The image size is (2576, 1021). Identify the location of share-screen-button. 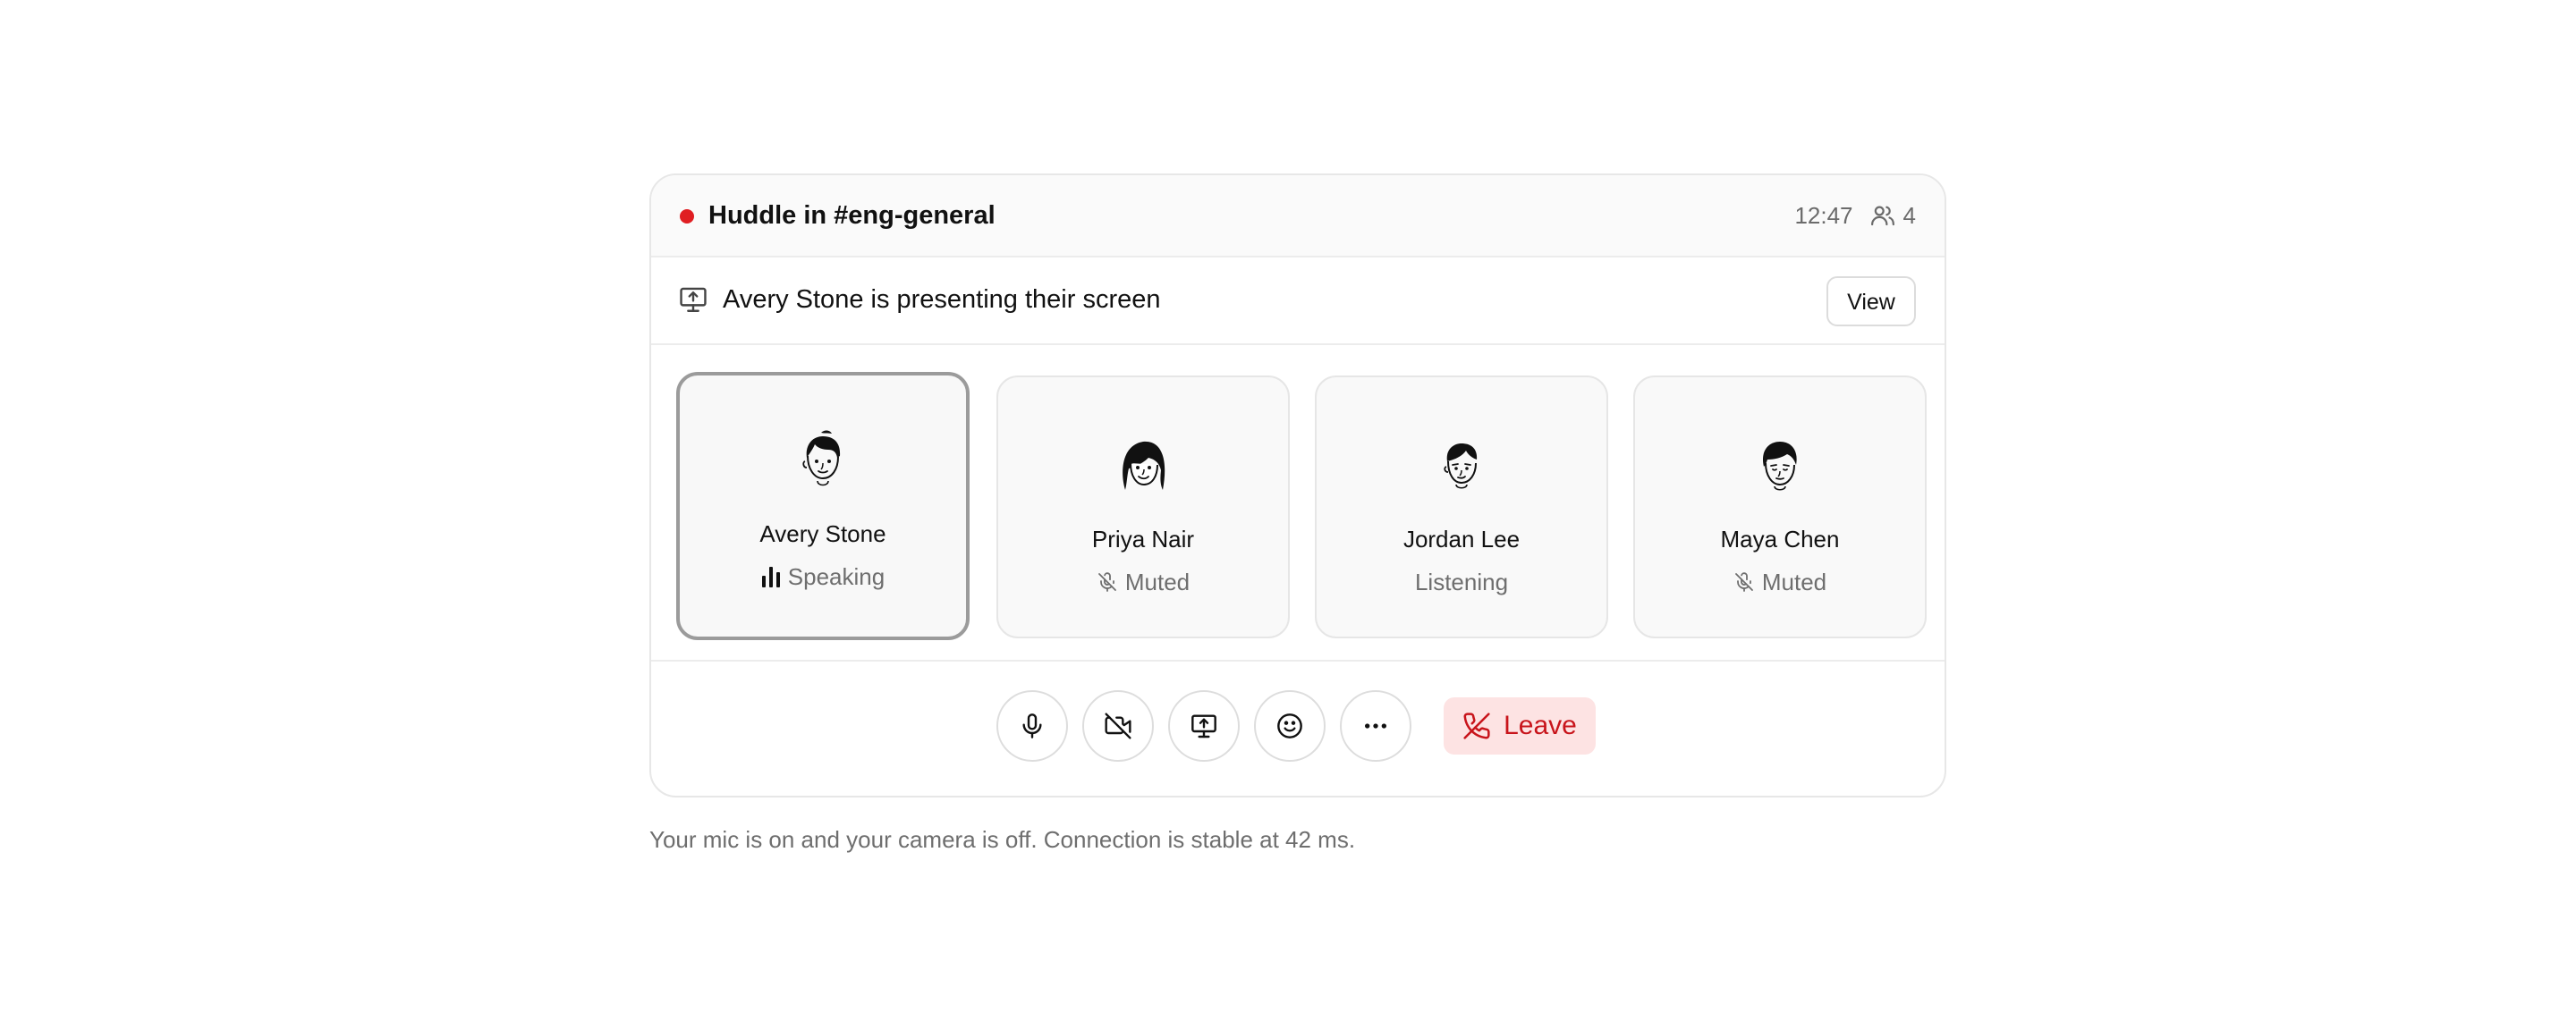
(1204, 726).